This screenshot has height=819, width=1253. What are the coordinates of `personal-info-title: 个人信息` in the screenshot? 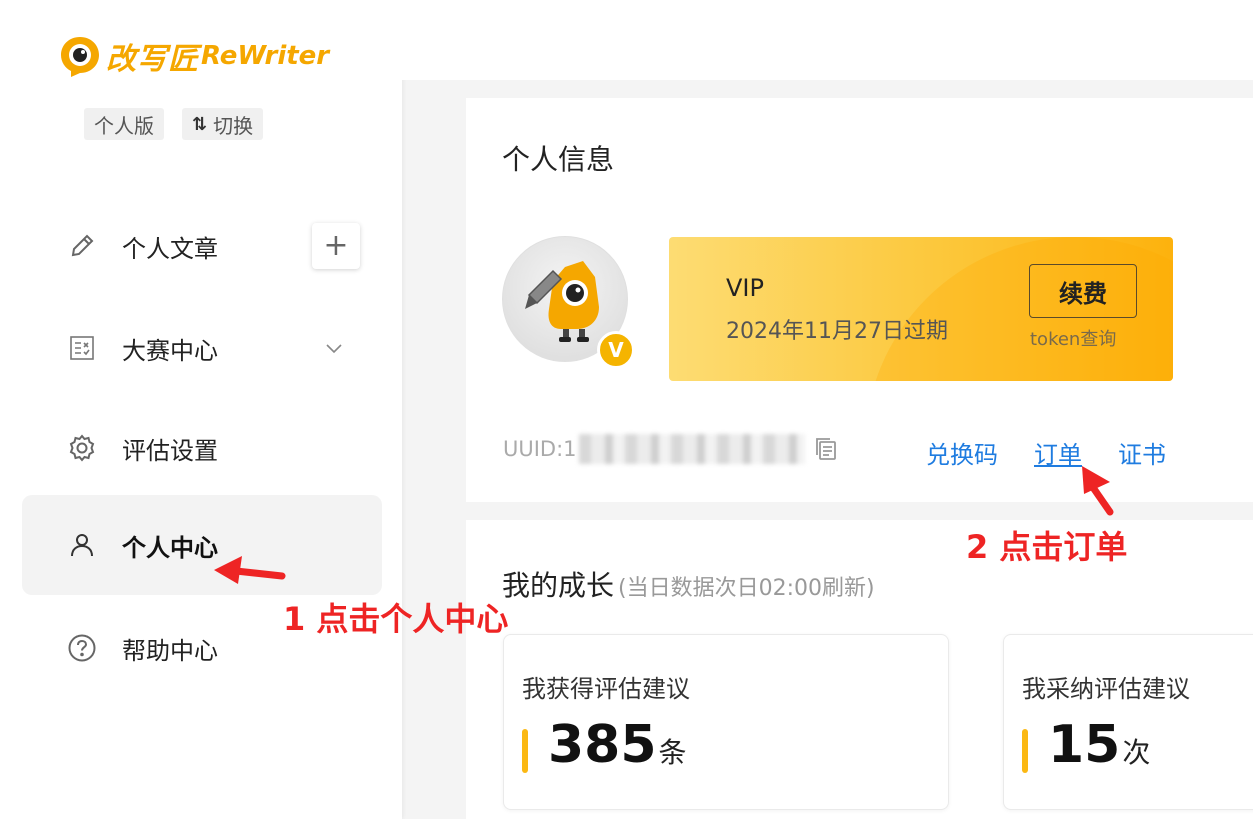 It's located at (558, 159).